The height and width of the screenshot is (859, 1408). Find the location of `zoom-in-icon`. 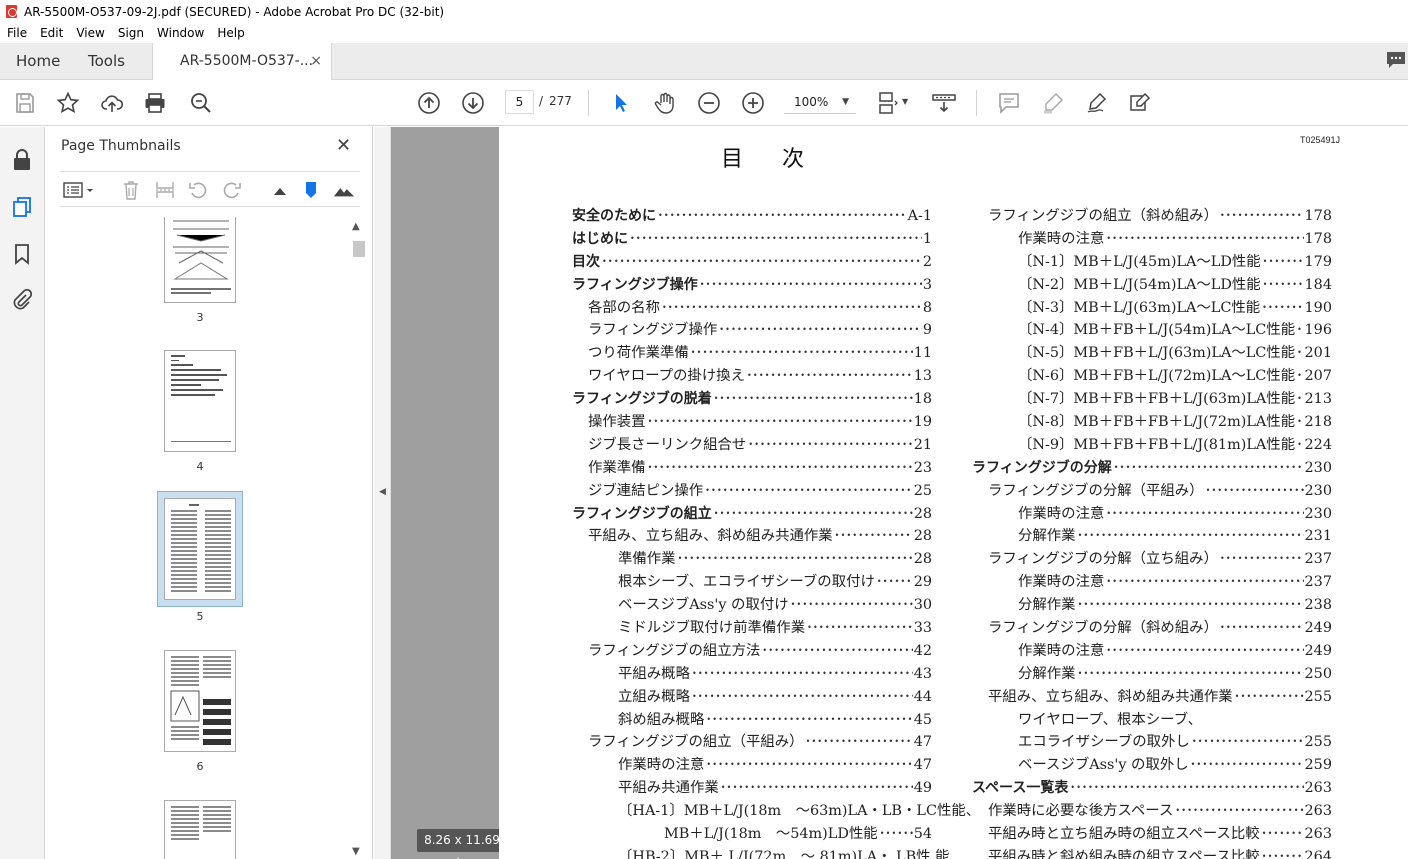

zoom-in-icon is located at coordinates (753, 103).